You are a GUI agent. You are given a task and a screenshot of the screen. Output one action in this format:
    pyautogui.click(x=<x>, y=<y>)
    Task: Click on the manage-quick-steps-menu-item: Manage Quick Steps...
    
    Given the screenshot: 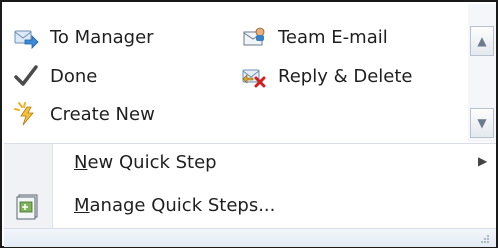 What is the action you would take?
    pyautogui.click(x=174, y=205)
    